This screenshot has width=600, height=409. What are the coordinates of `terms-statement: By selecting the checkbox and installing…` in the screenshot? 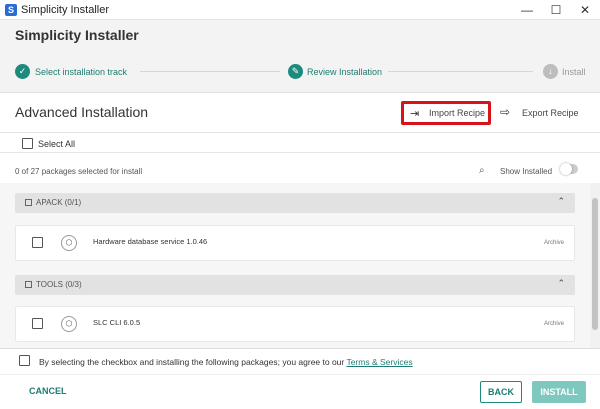 It's located at (193, 362).